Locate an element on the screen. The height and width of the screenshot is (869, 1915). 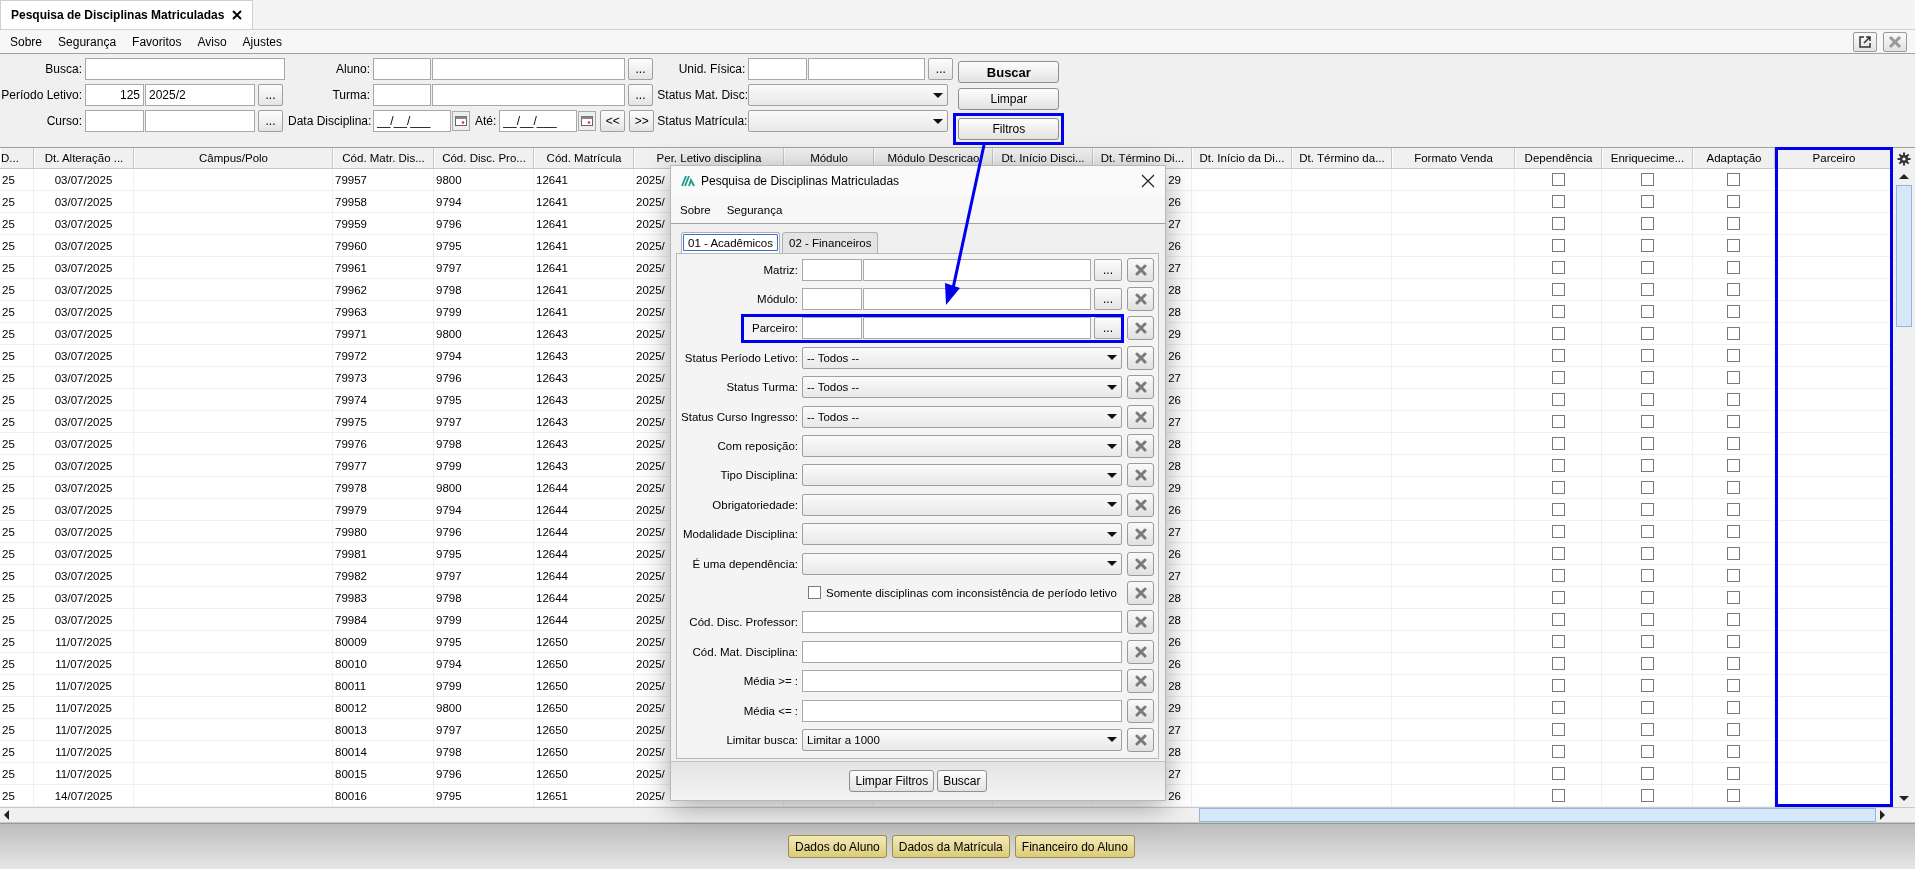
close-icon is located at coordinates (1148, 181).